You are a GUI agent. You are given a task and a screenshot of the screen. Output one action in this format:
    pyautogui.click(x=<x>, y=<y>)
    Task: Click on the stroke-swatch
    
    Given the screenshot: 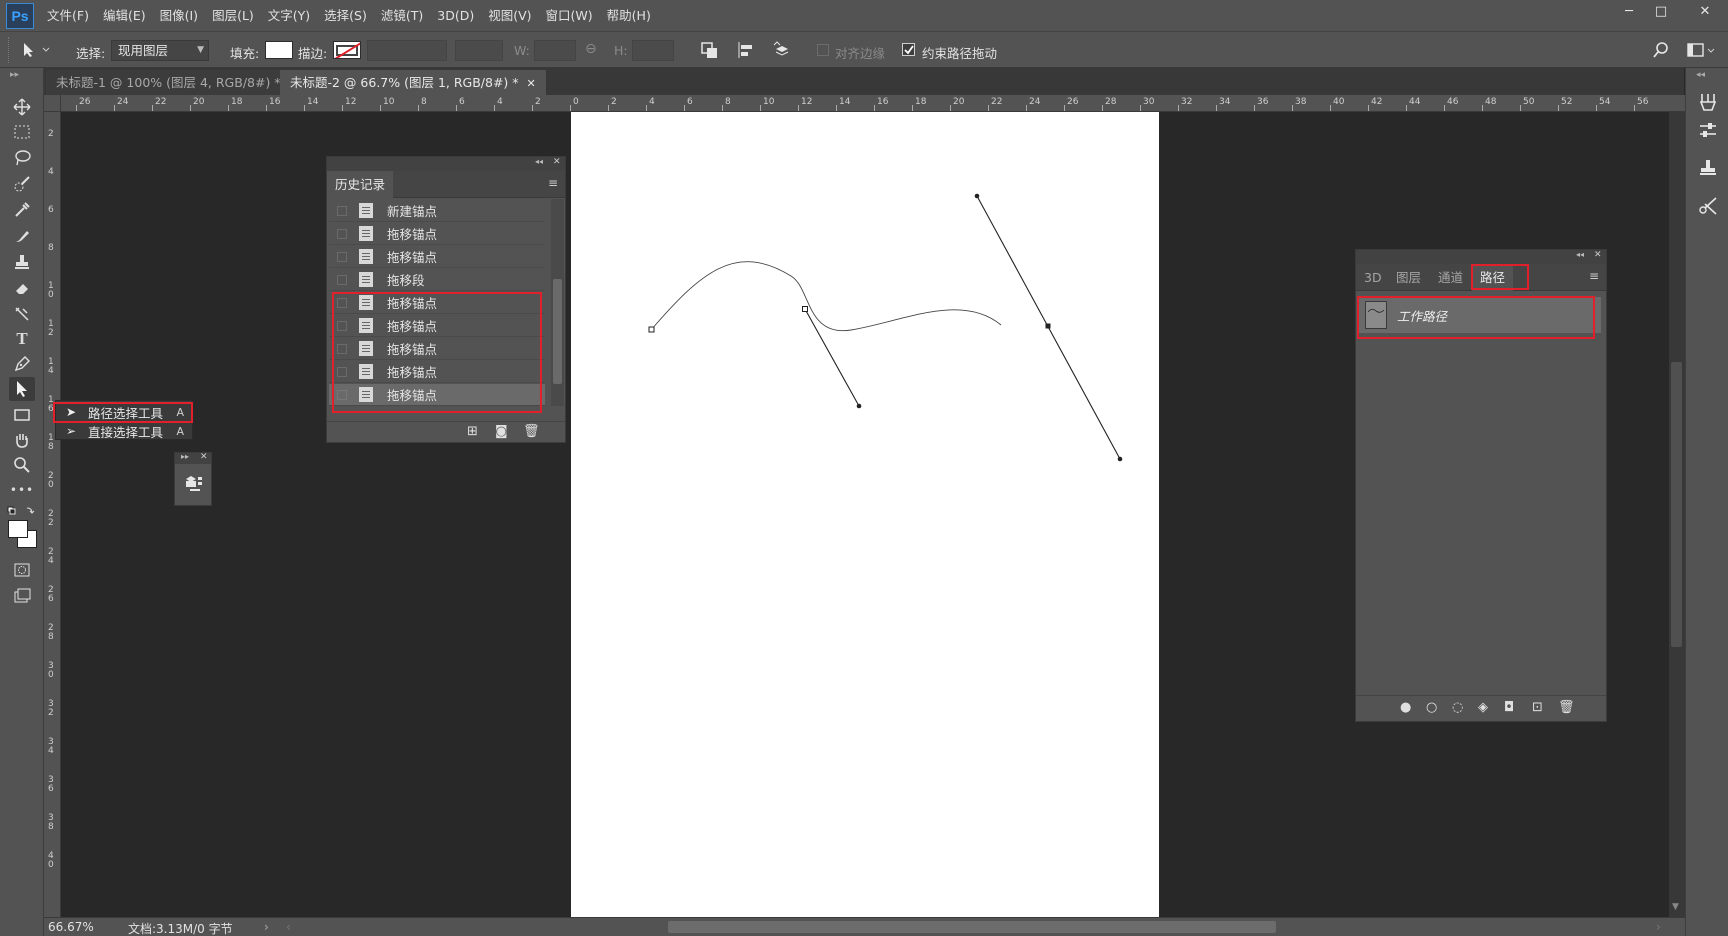 What is the action you would take?
    pyautogui.click(x=347, y=50)
    